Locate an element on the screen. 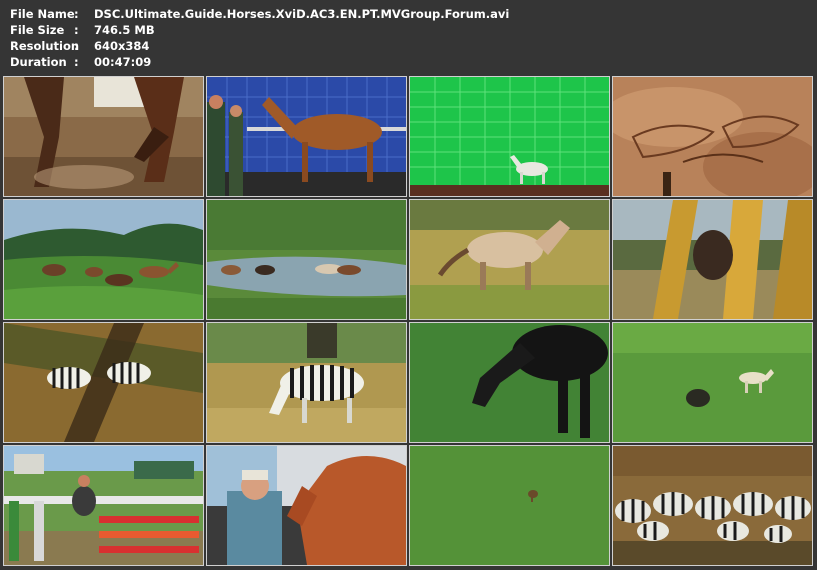 This screenshot has width=817, height=570. thumbnail-horse-treadmill is located at coordinates (306, 136).